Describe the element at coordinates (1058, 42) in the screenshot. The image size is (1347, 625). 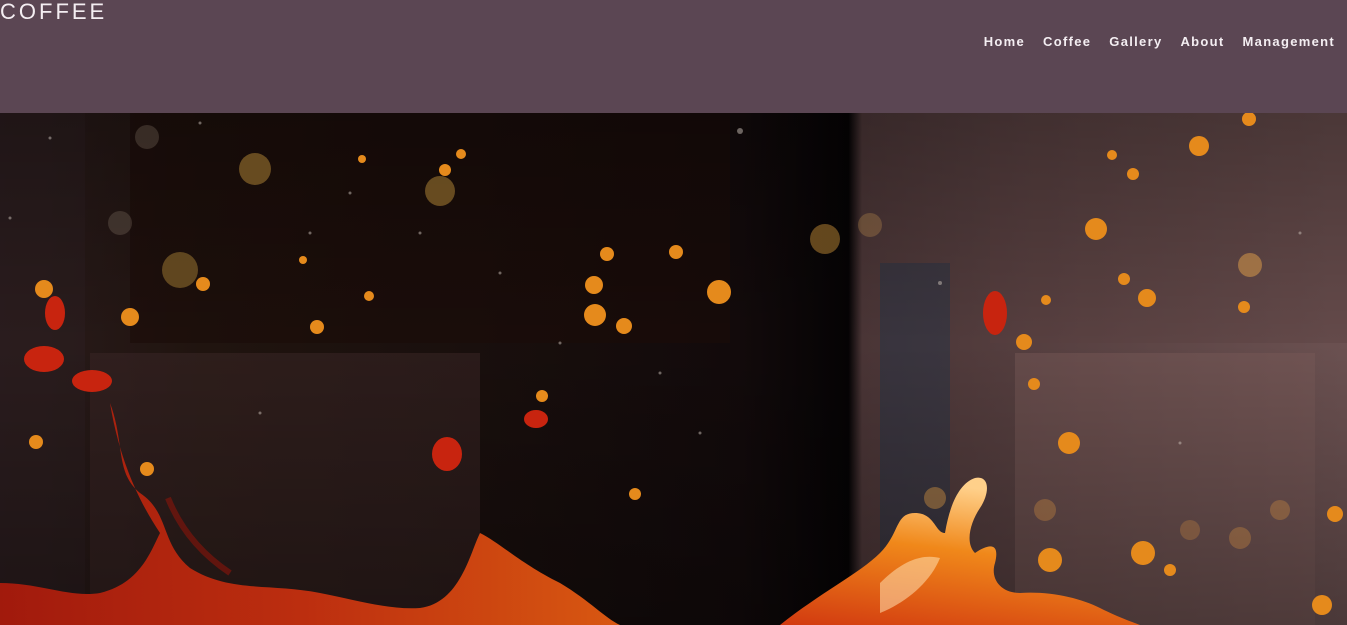
I see `nav-link-coffee: Coffee` at that location.